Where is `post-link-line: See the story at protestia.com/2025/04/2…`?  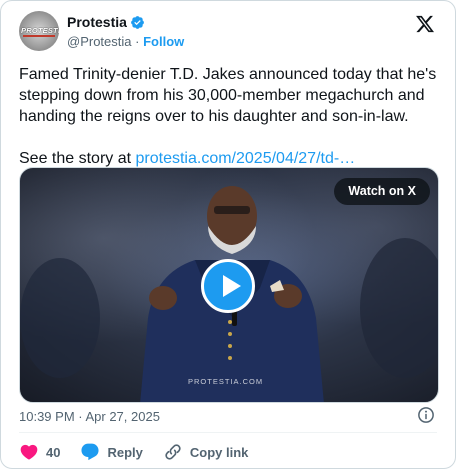 post-link-line: See the story at protestia.com/2025/04/2… is located at coordinates (231, 158).